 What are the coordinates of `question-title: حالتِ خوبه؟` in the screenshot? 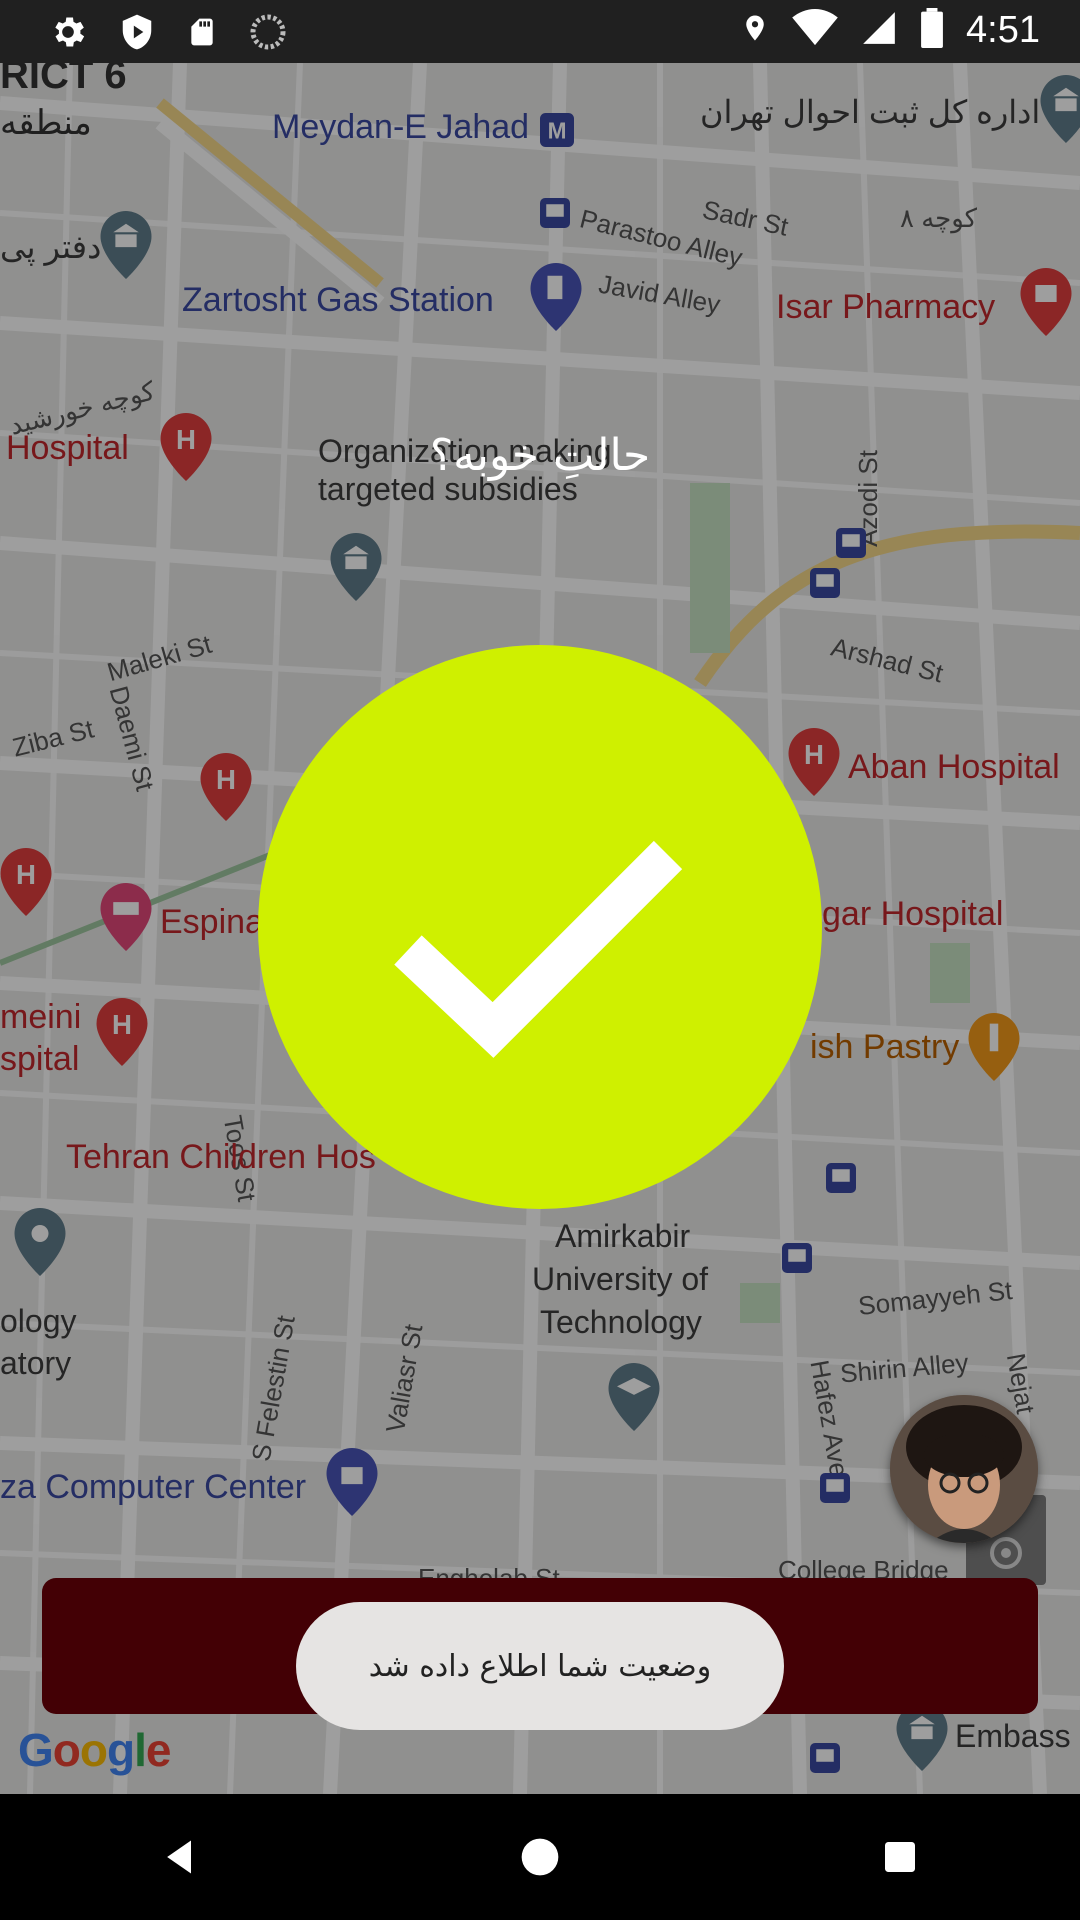 It's located at (540, 455).